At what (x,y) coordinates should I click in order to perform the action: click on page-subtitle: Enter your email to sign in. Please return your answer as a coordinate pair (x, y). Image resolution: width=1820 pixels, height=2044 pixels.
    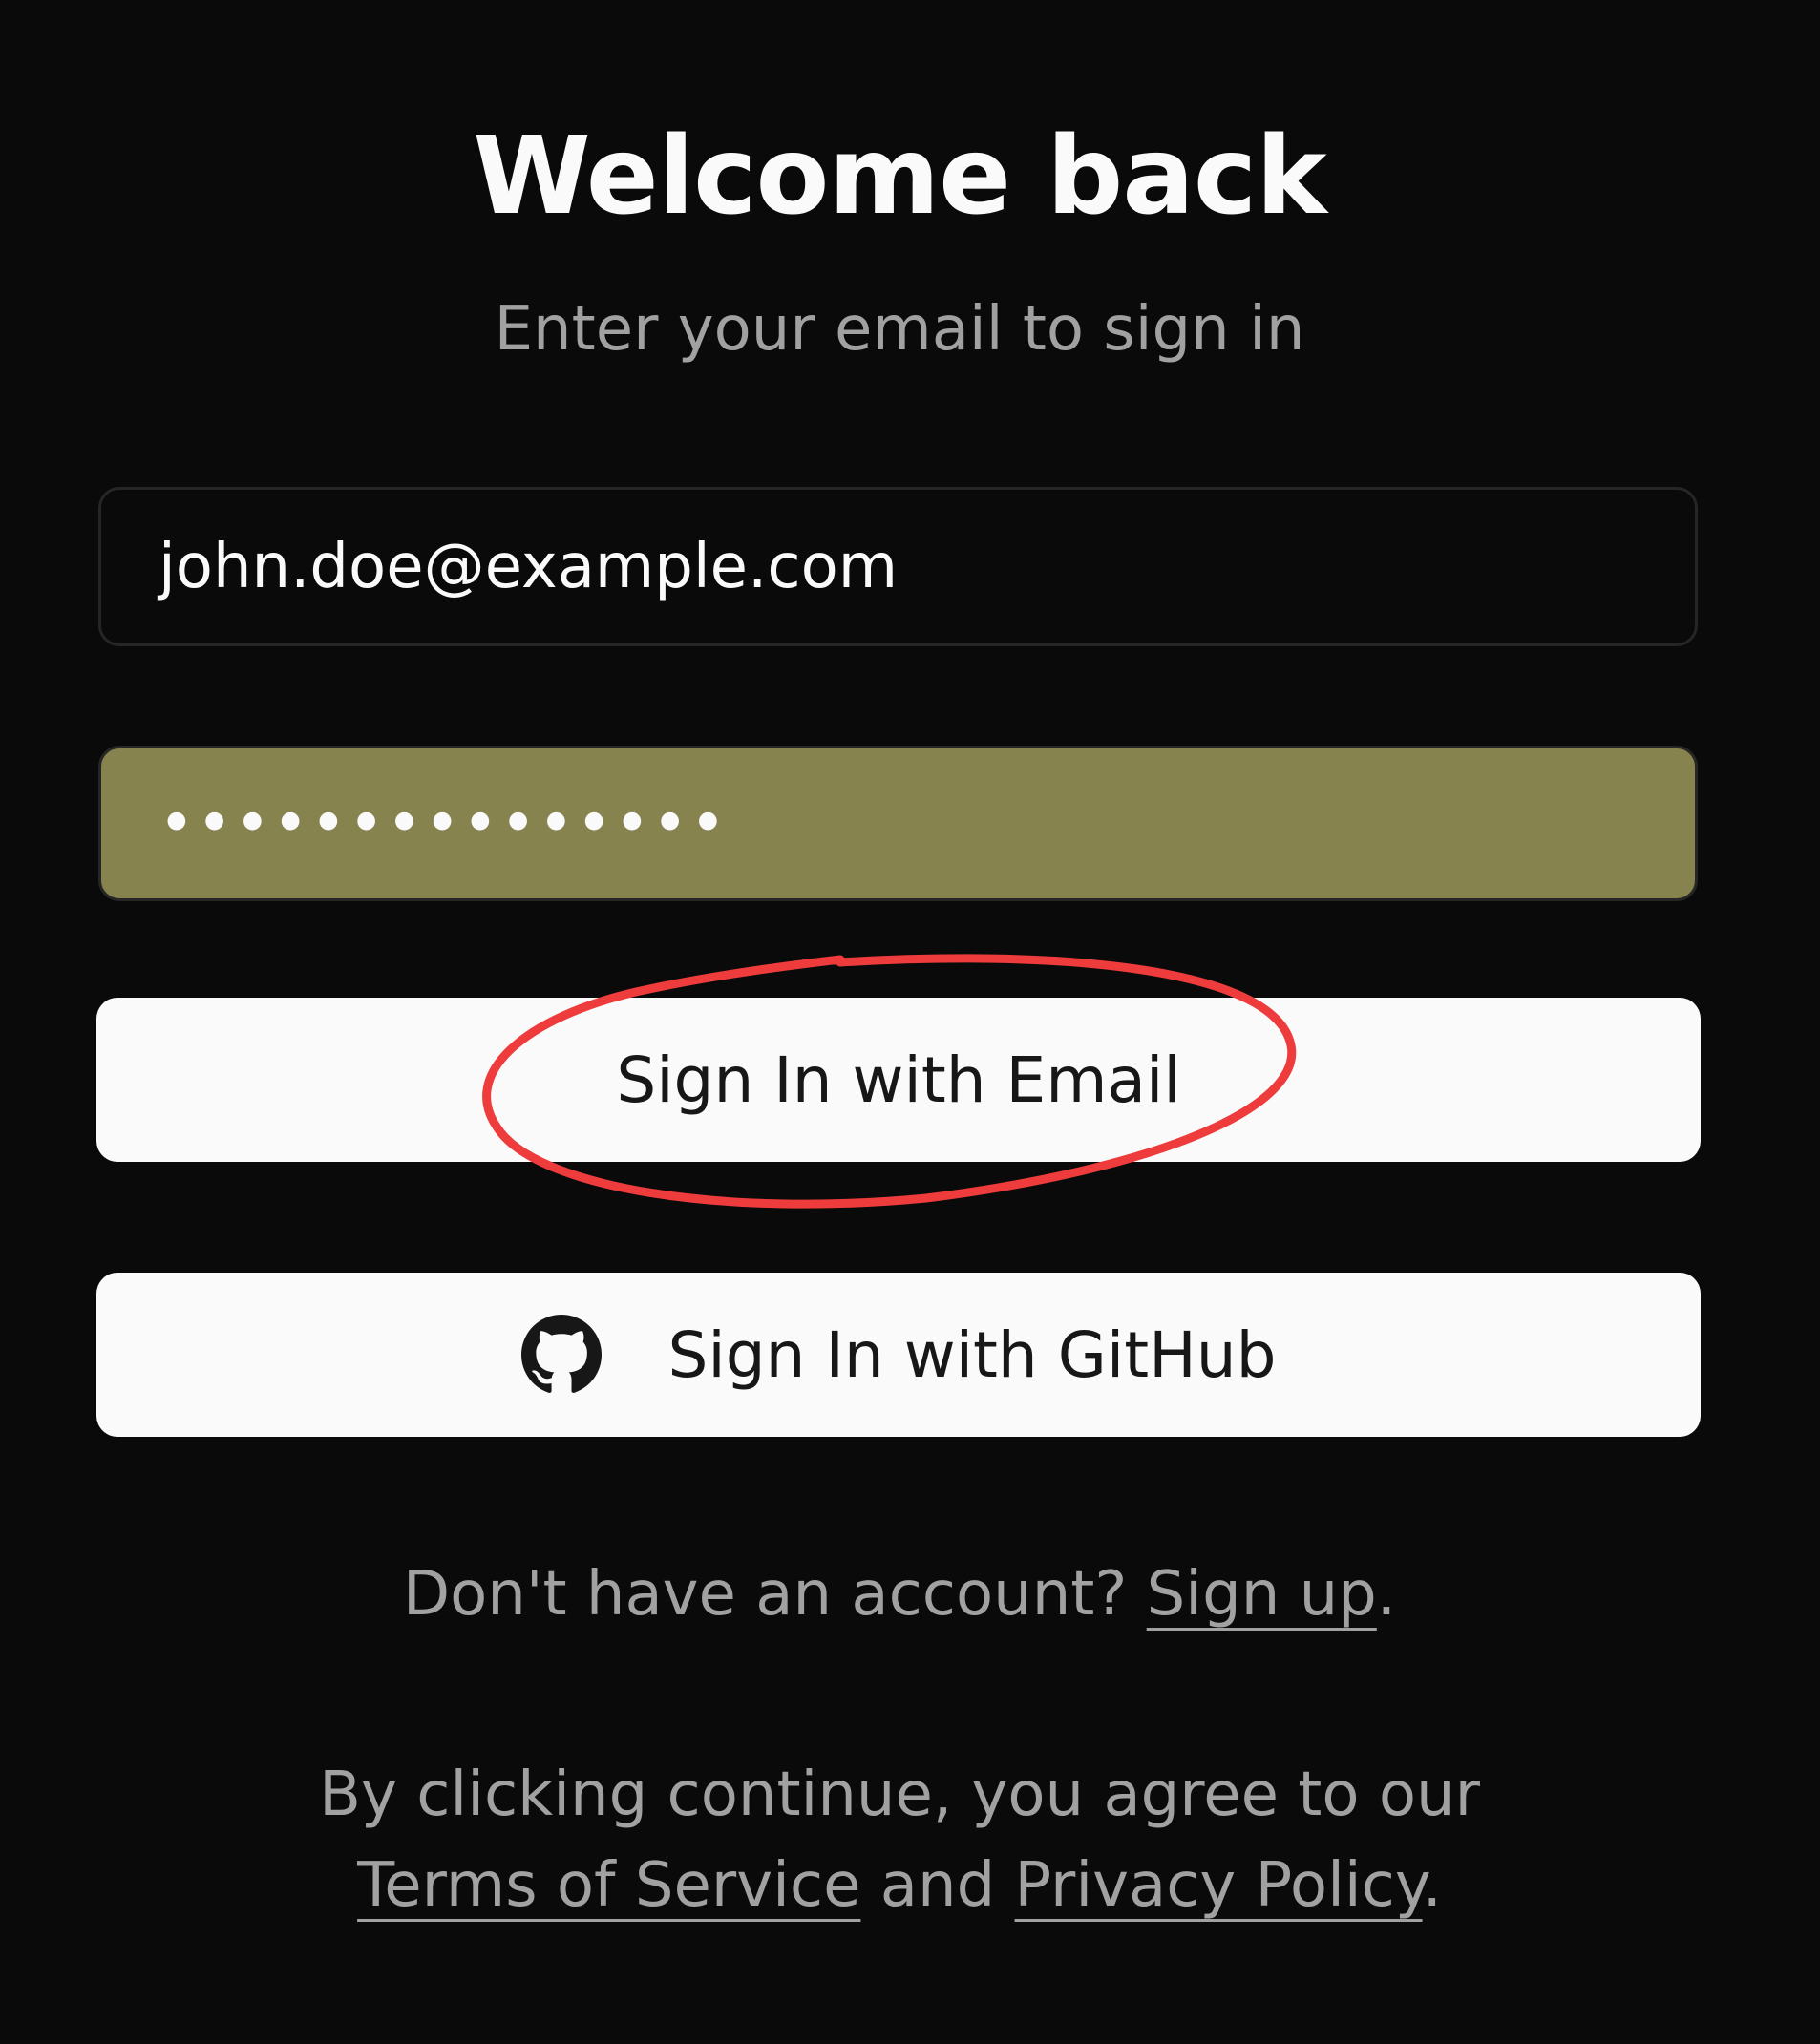
    Looking at the image, I should click on (899, 329).